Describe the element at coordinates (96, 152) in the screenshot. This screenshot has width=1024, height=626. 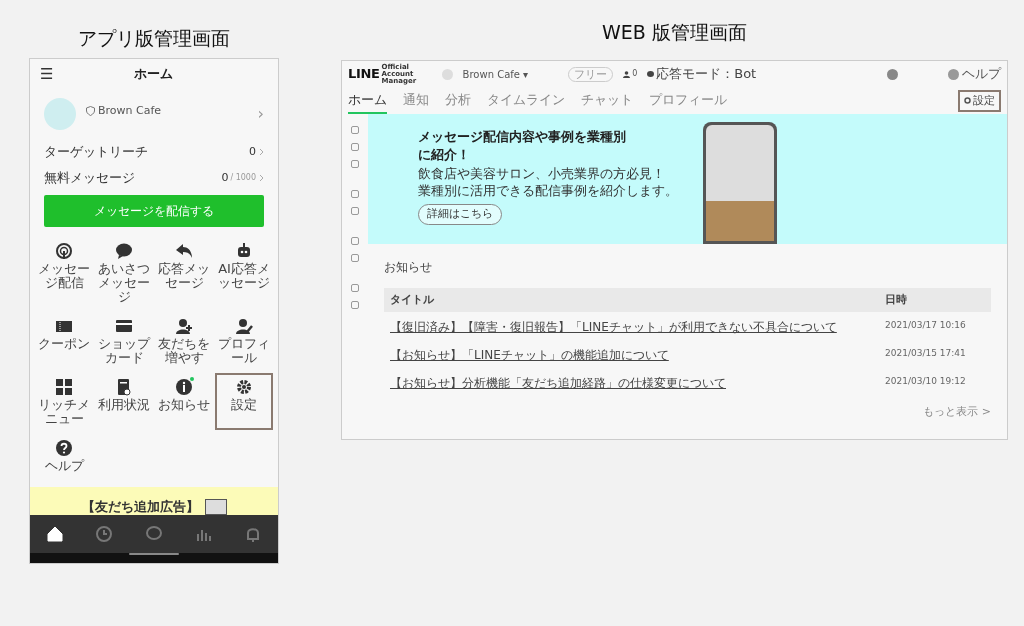
I see `stat-label: ターゲットリーチ` at that location.